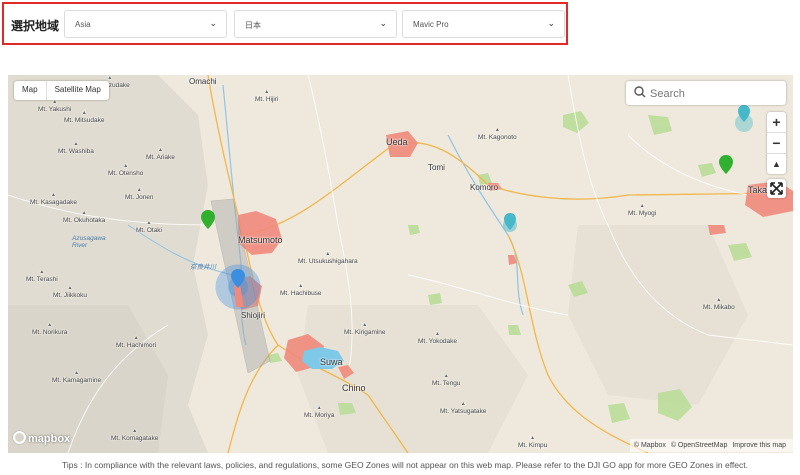 The width and height of the screenshot is (800, 475). Describe the element at coordinates (699, 445) in the screenshot. I see `attribution-osm-link: © OpenStreetMap` at that location.